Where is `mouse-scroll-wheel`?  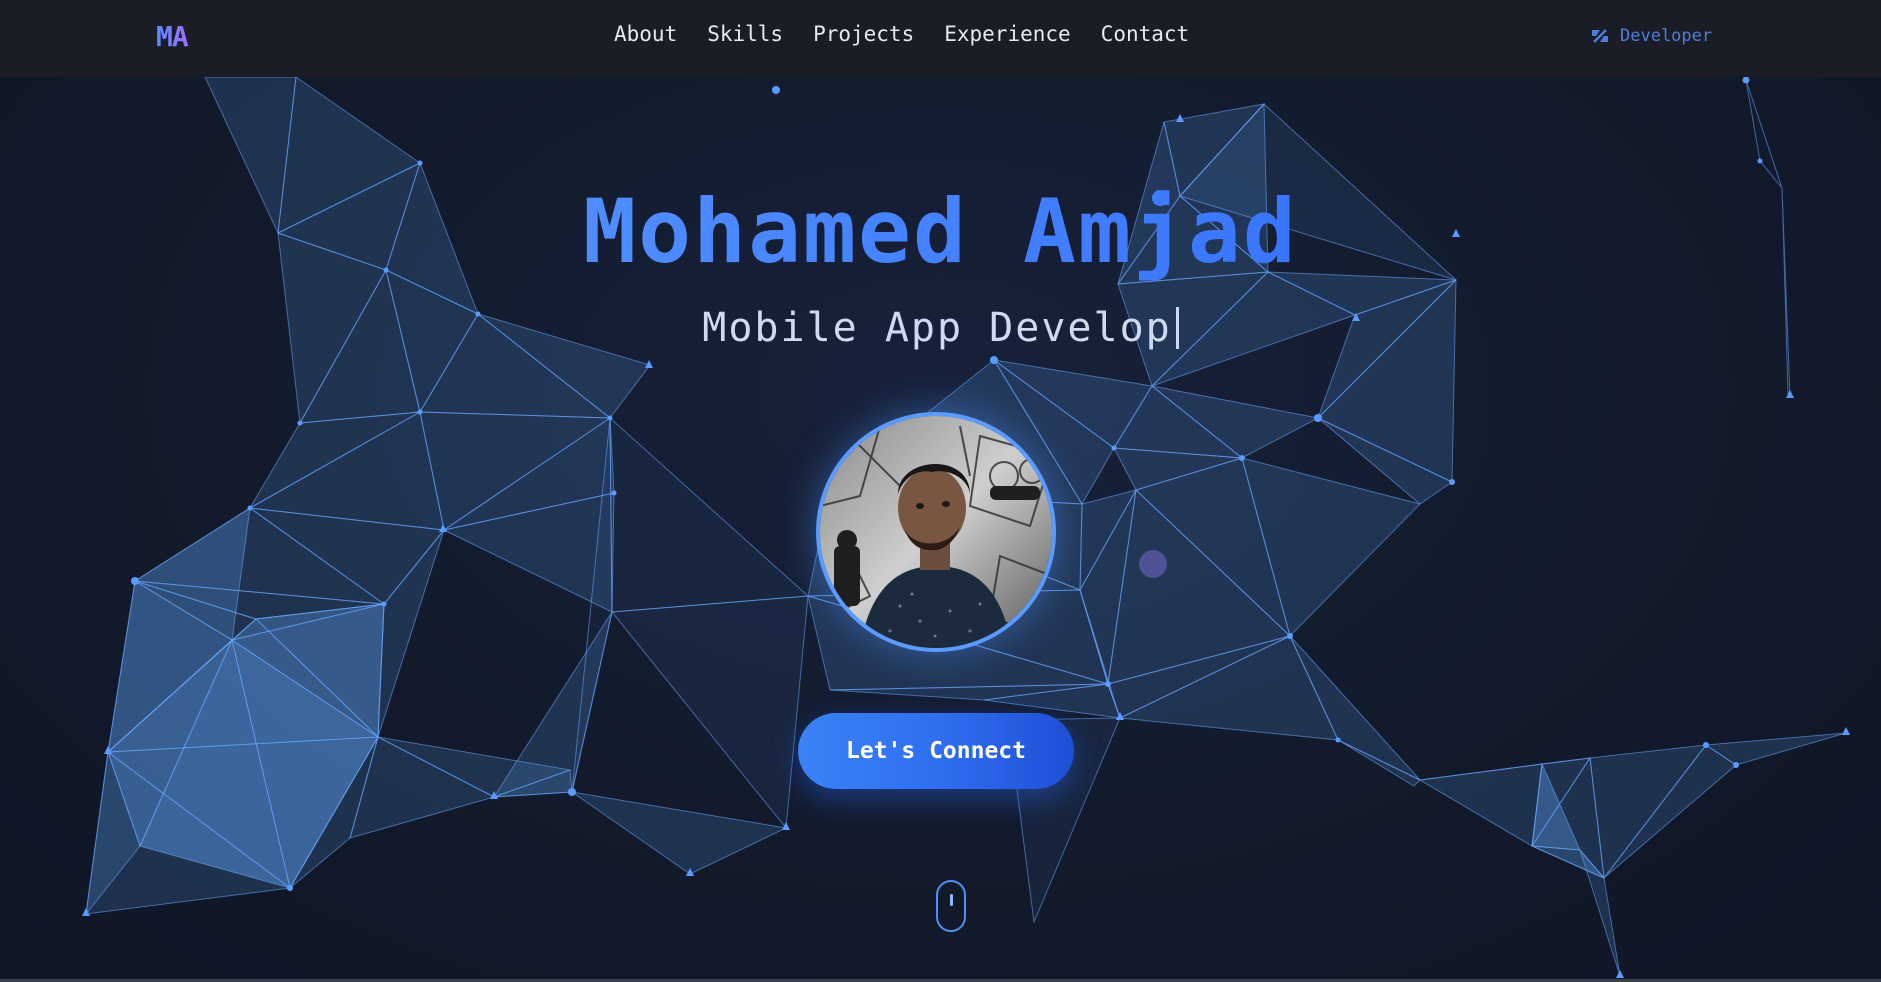 mouse-scroll-wheel is located at coordinates (951, 900).